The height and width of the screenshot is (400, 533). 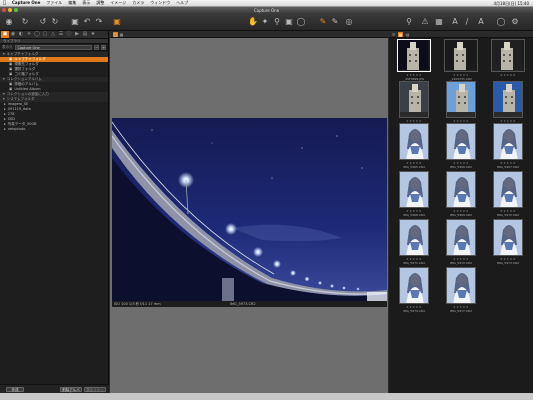 What do you see at coordinates (160, 3) in the screenshot?
I see `menu-item: ウィンドウ` at bounding box center [160, 3].